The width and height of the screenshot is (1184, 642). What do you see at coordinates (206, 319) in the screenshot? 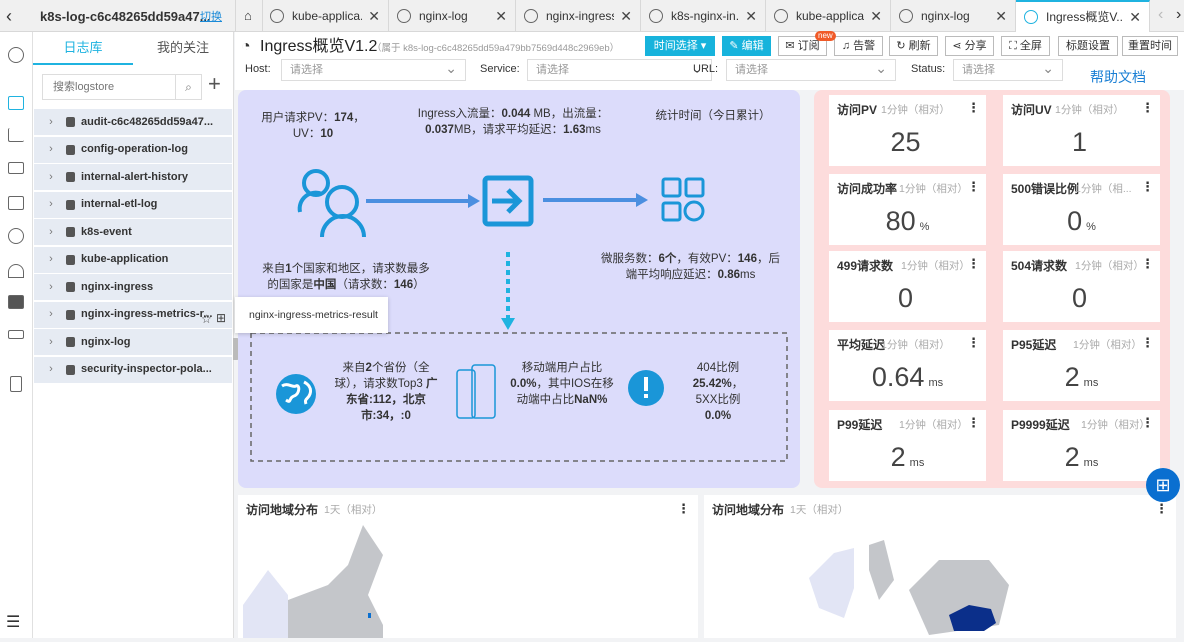
I see `star-icon: ☆` at bounding box center [206, 319].